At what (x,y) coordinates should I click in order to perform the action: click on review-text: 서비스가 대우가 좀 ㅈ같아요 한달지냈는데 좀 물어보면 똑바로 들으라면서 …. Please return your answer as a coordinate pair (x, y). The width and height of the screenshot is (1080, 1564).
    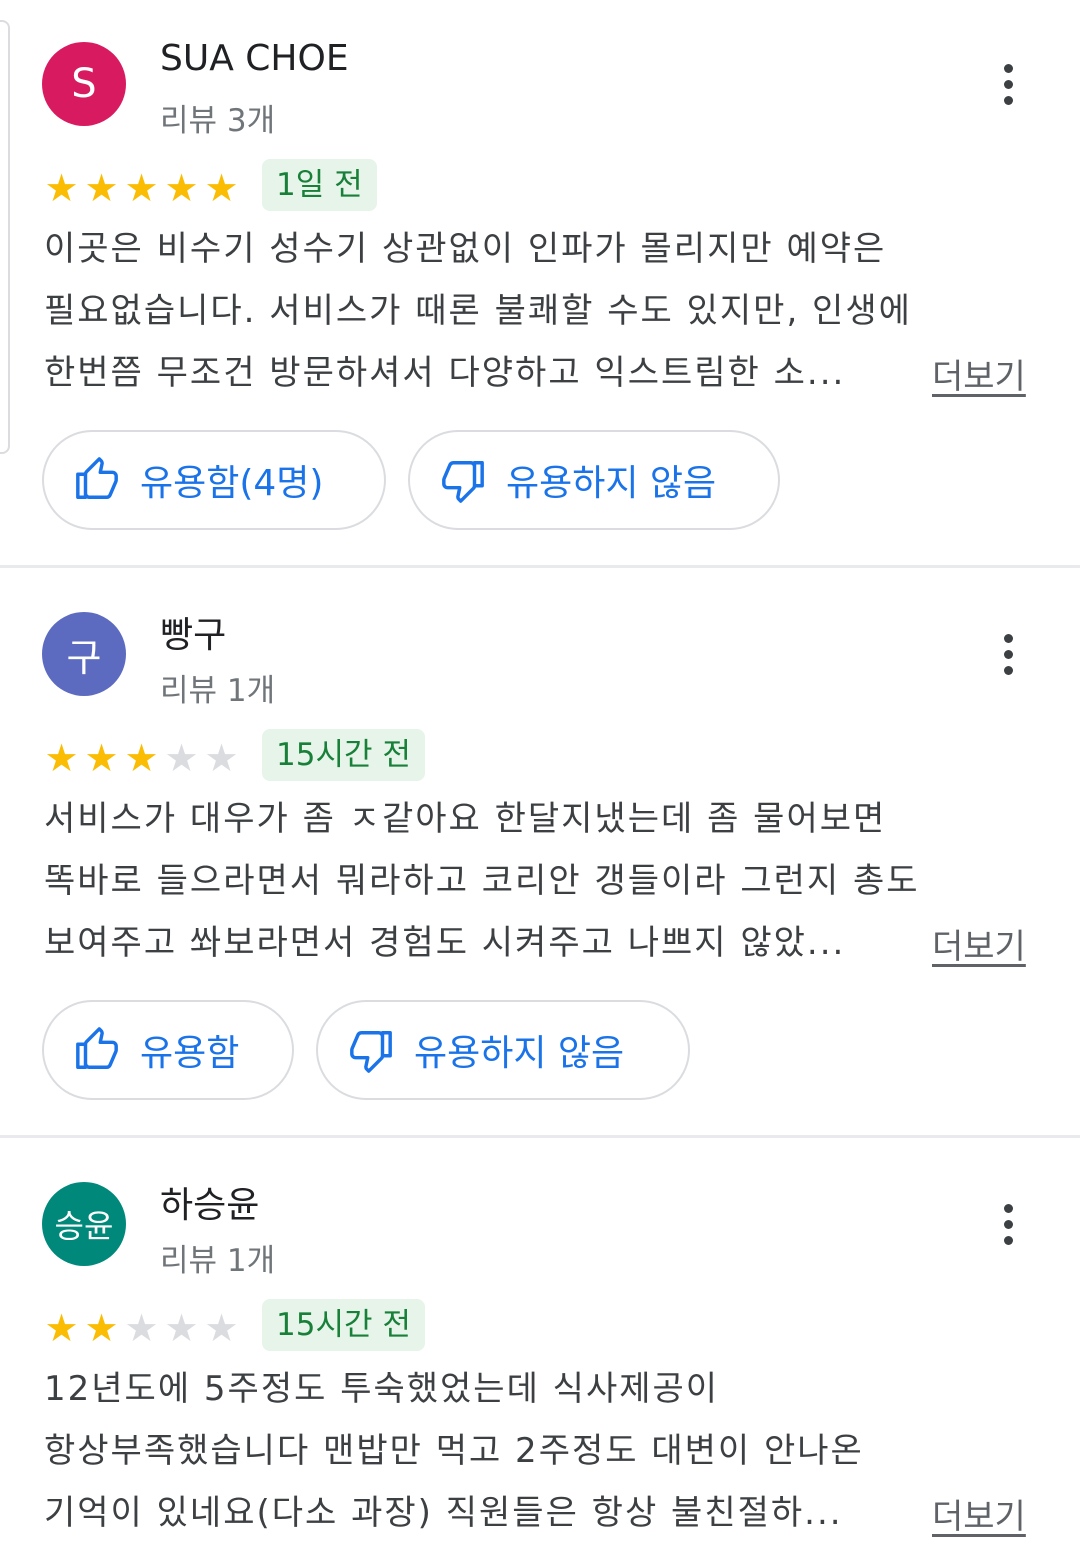
    Looking at the image, I should click on (544, 881).